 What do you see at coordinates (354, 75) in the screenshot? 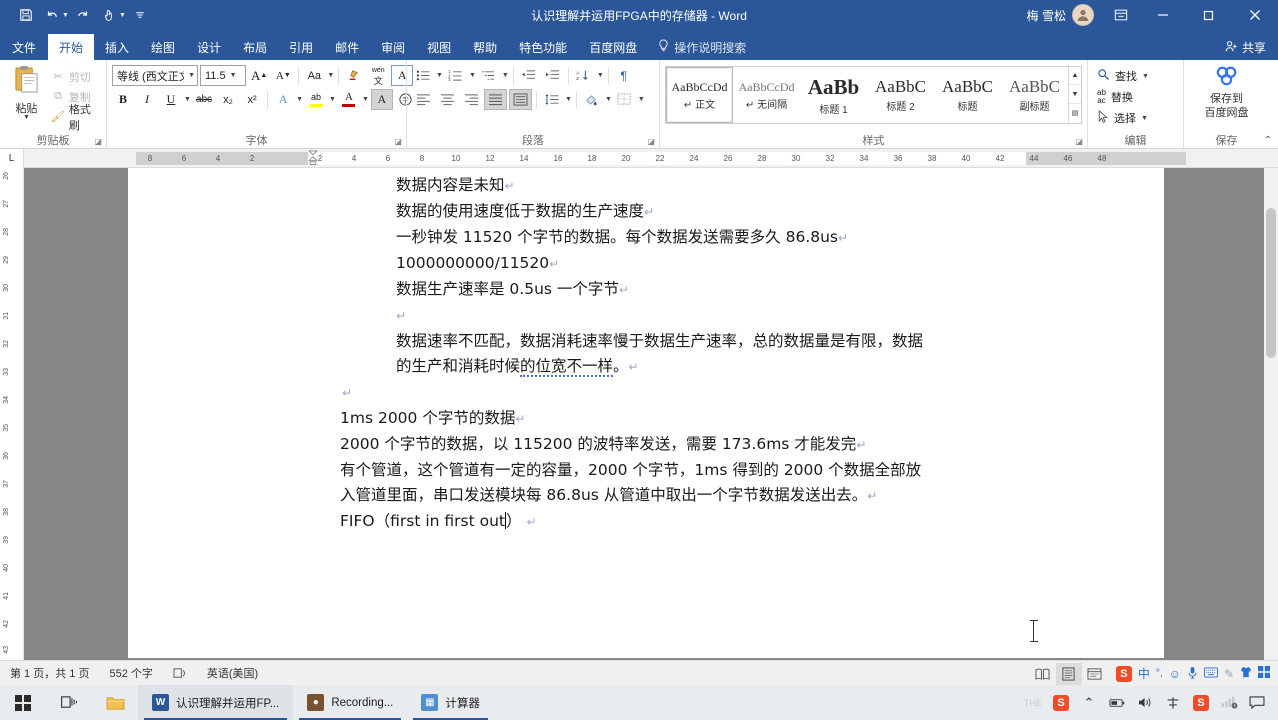
I see `clear-formatting-button` at bounding box center [354, 75].